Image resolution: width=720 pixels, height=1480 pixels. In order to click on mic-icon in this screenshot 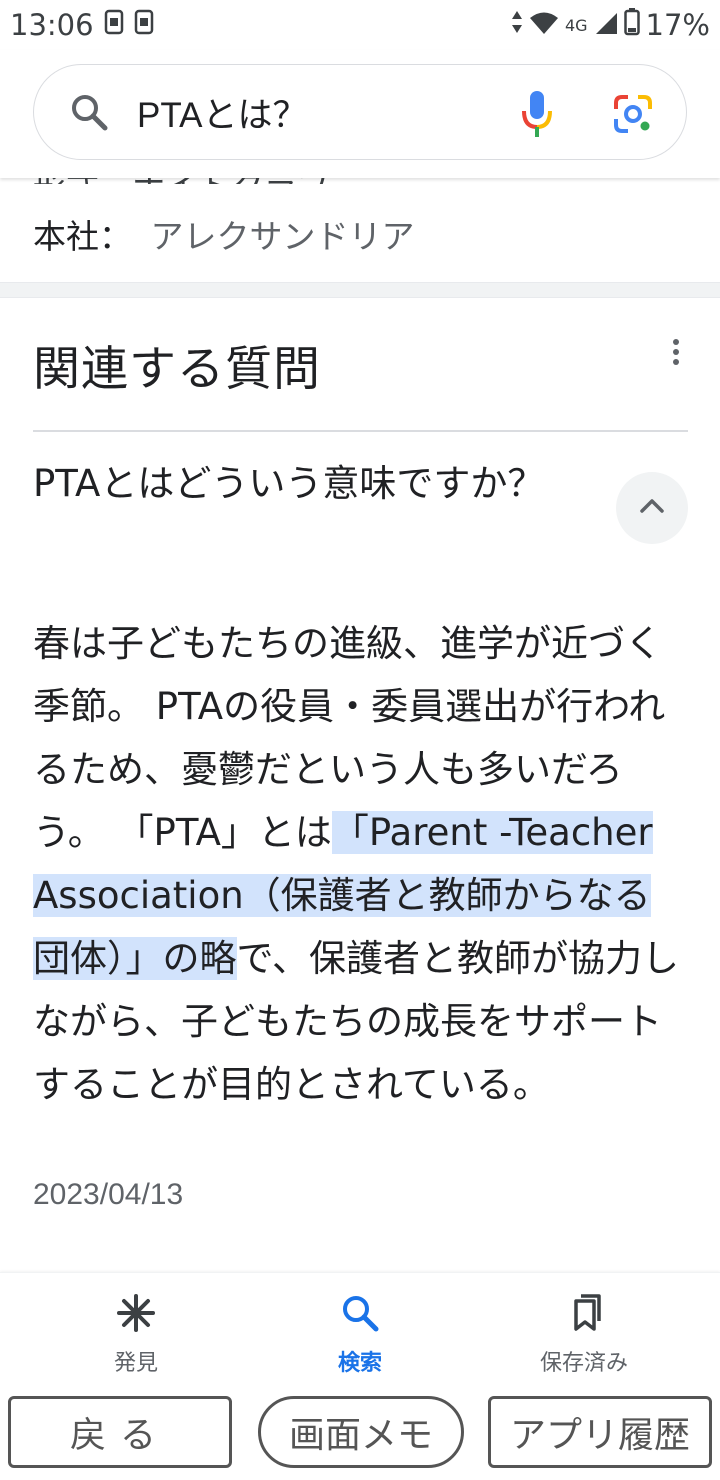, I will do `click(537, 114)`.